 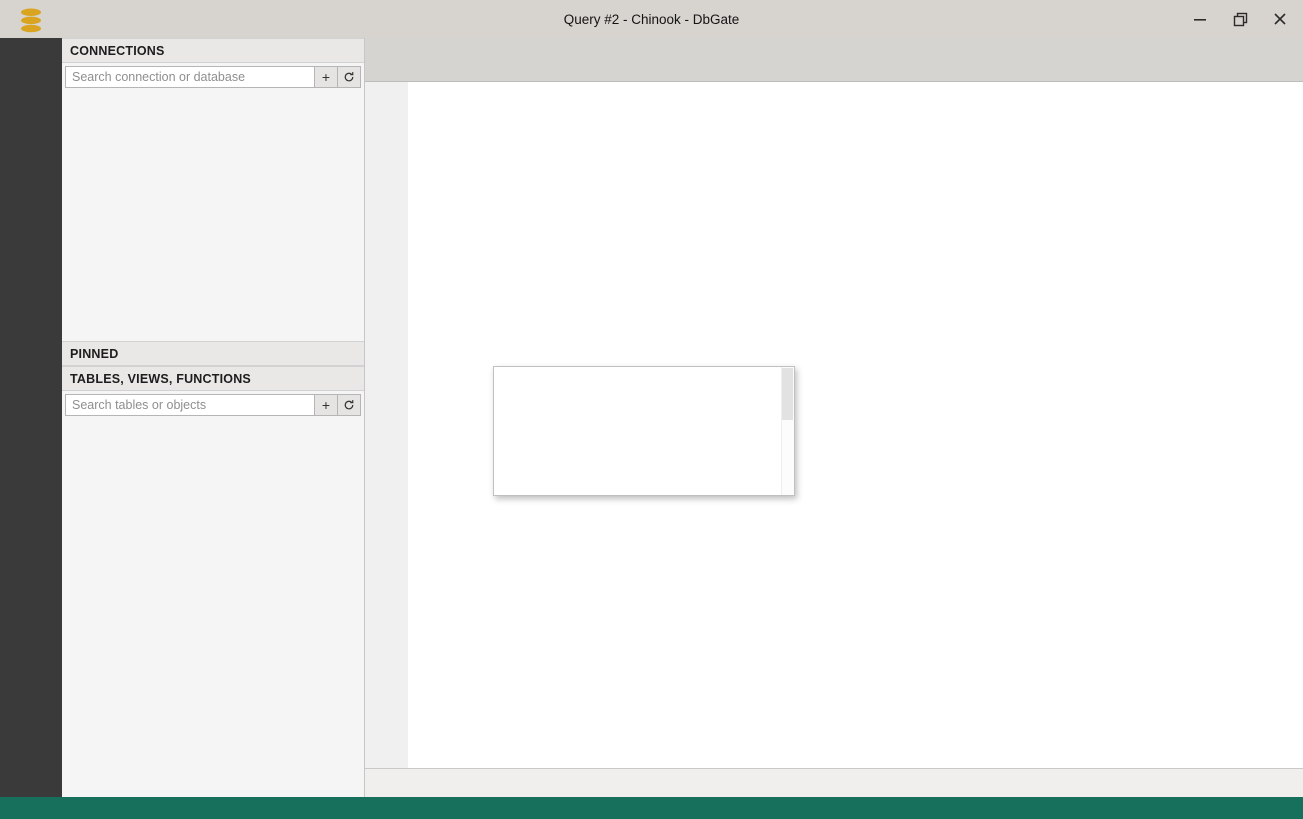 What do you see at coordinates (787, 431) in the screenshot?
I see `autocomplete-scrollbar` at bounding box center [787, 431].